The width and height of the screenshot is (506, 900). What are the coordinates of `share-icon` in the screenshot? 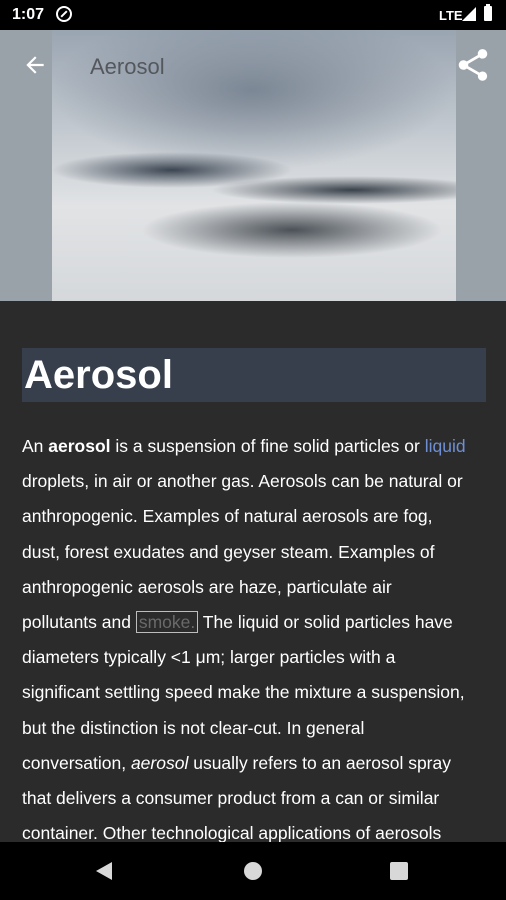 It's located at (473, 65).